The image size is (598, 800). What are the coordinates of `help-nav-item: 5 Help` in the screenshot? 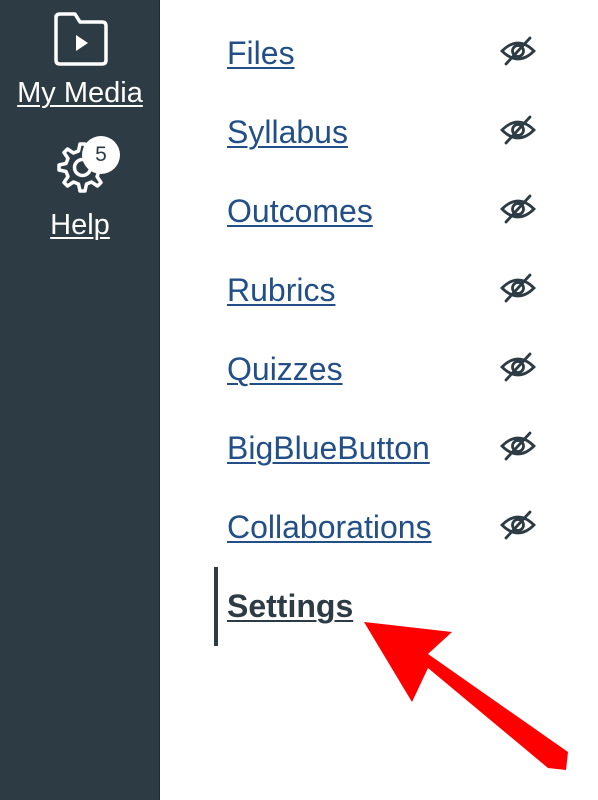 It's located at (80, 189).